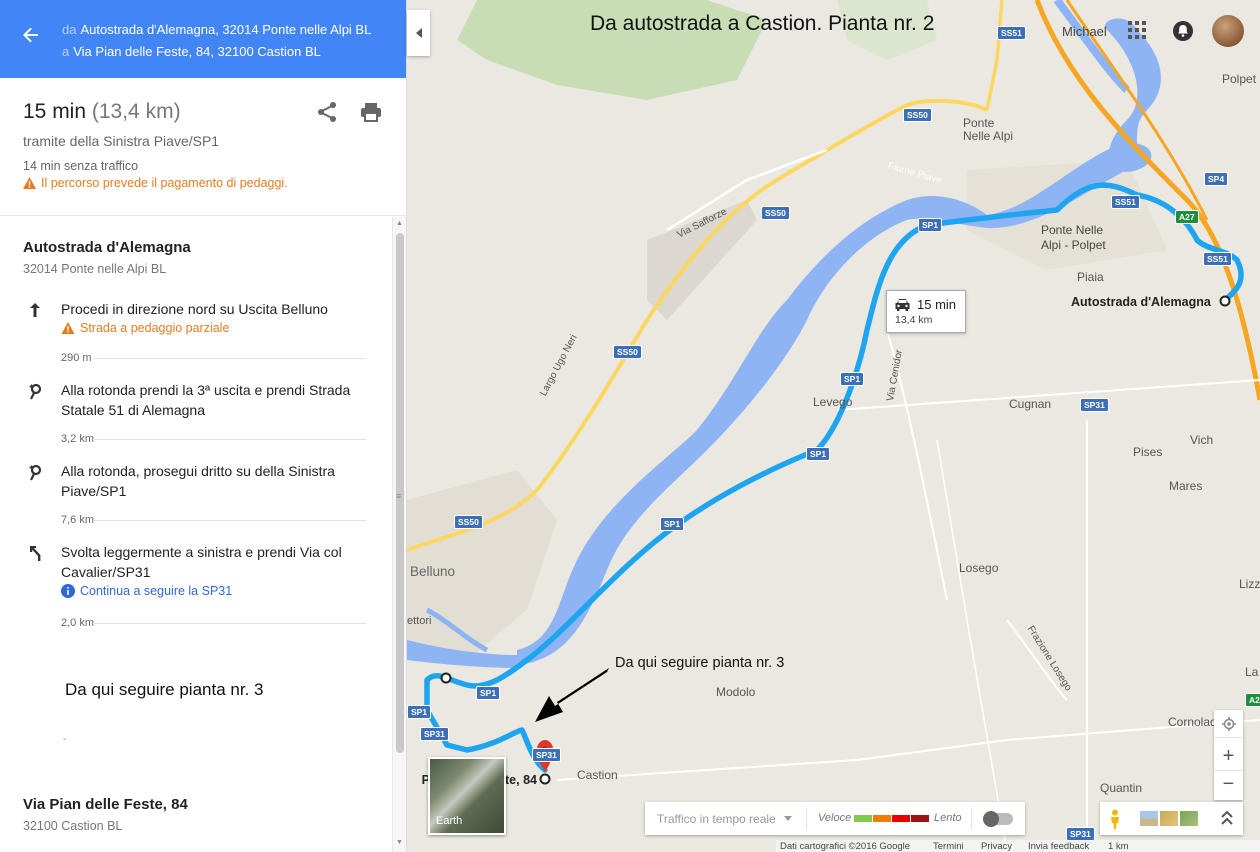  I want to click on chevron-down-icon, so click(788, 818).